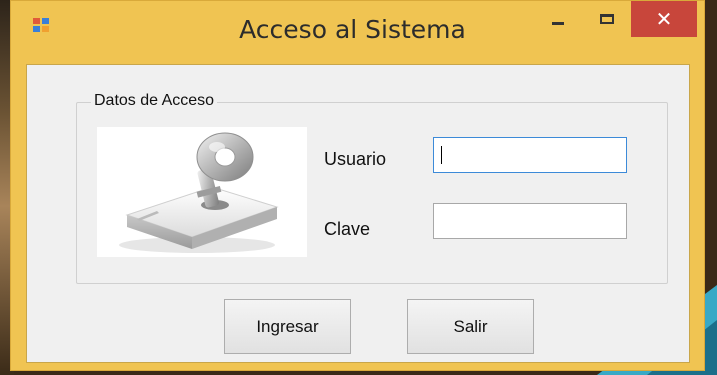 The height and width of the screenshot is (375, 717). What do you see at coordinates (470, 326) in the screenshot?
I see `salir-button: Salir` at bounding box center [470, 326].